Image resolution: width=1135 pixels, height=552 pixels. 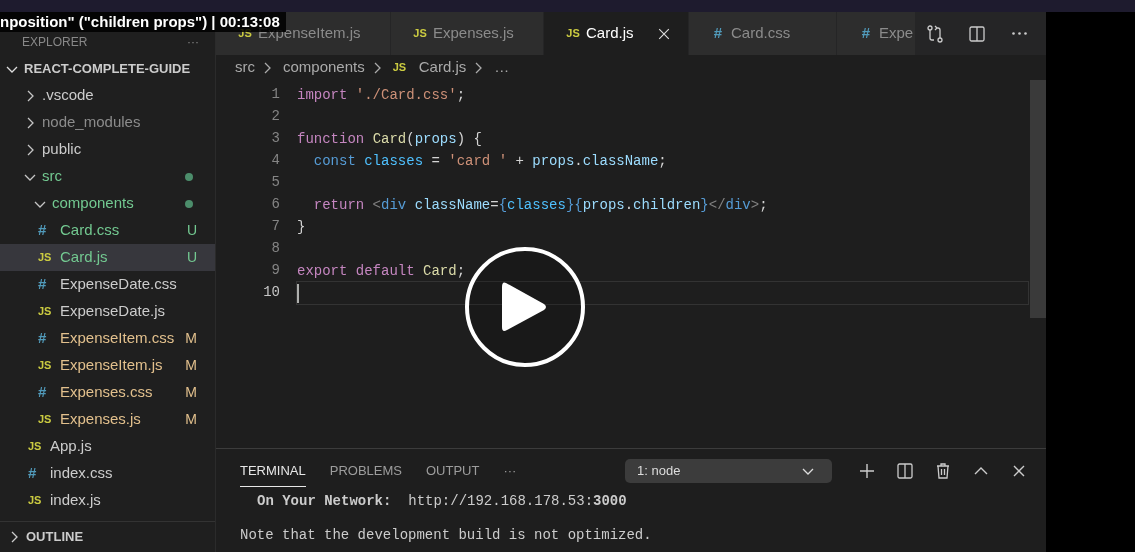 I want to click on code-line: function Card(props) {, so click(x=390, y=139).